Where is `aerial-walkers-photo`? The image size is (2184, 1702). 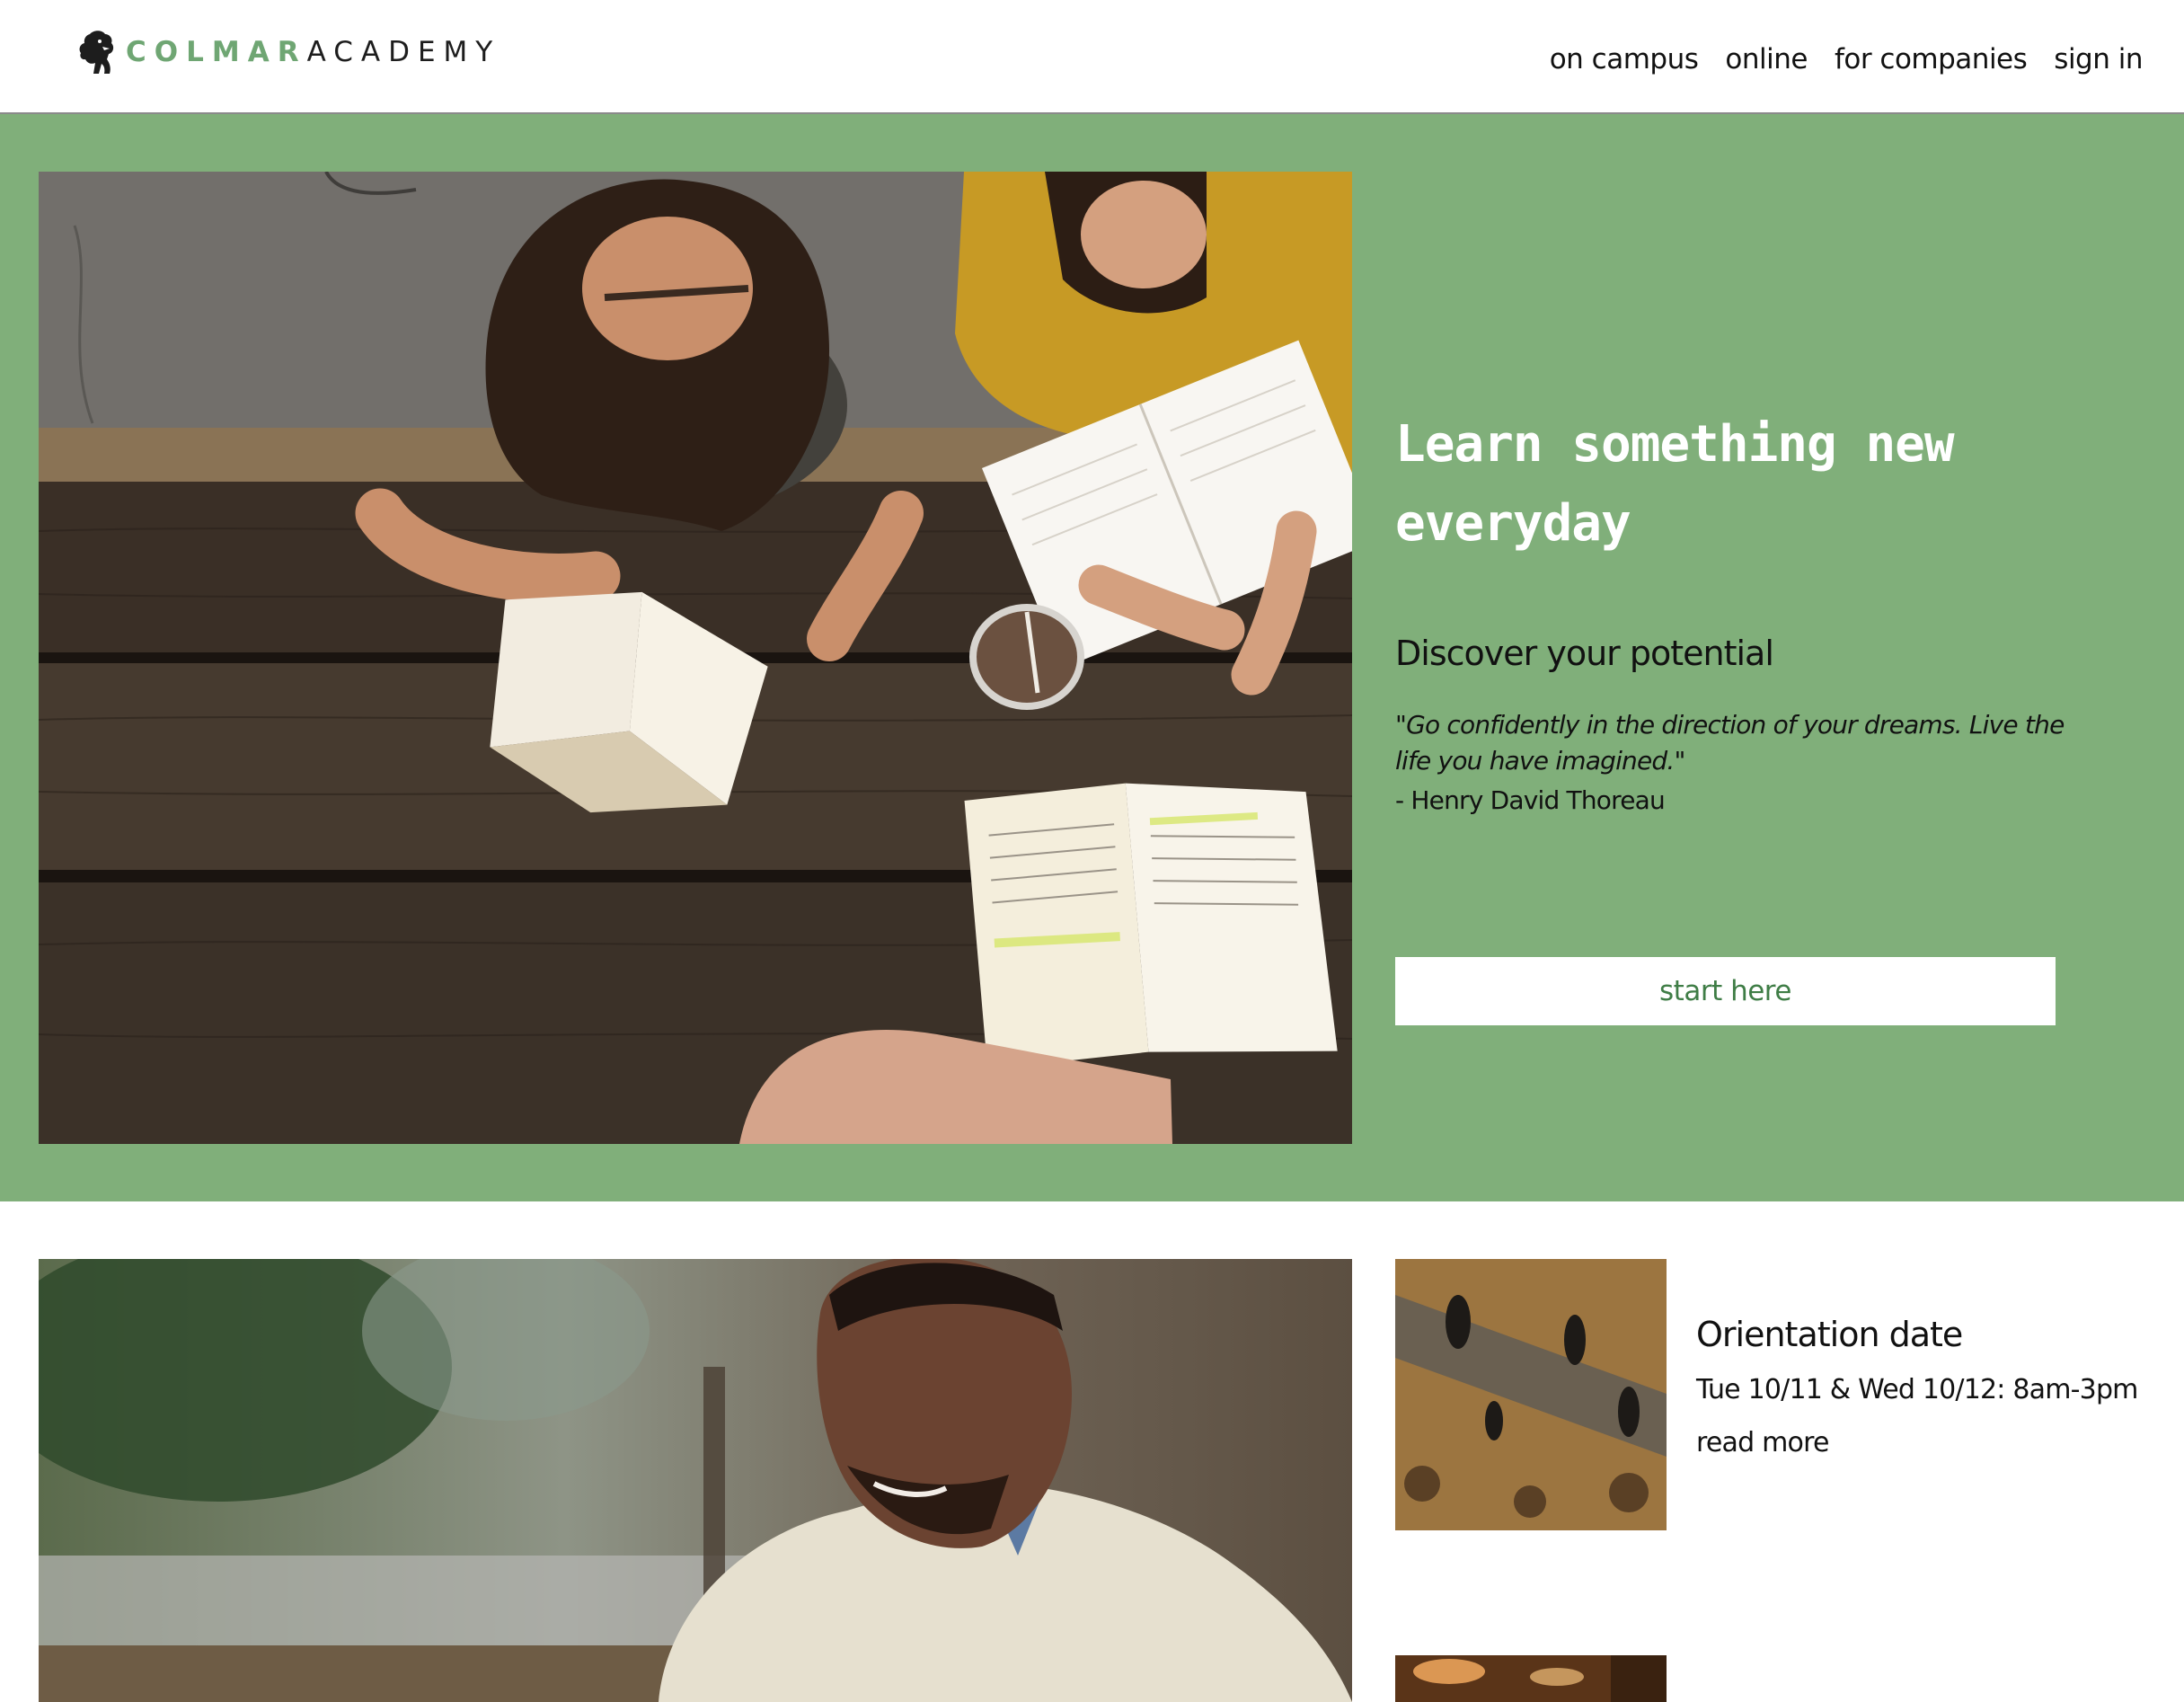
aerial-walkers-photo is located at coordinates (1531, 1394).